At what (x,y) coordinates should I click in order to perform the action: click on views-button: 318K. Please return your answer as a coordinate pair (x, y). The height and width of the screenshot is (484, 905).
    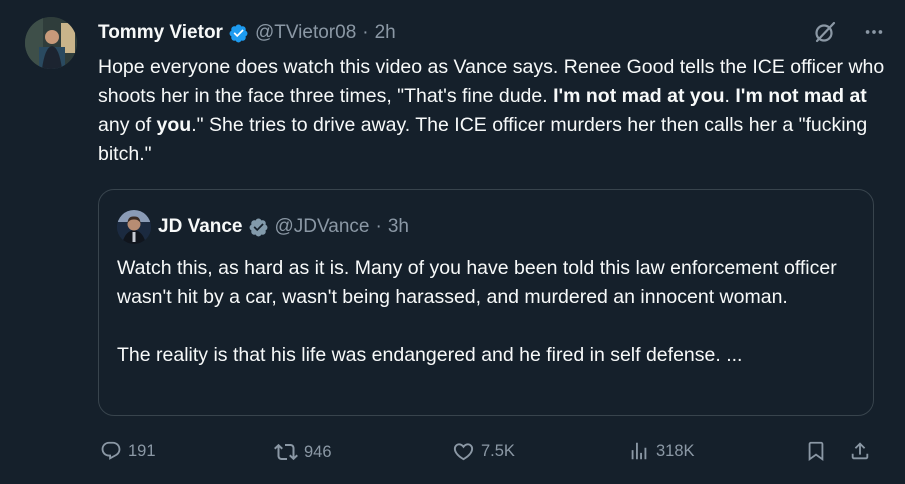
    Looking at the image, I should click on (661, 451).